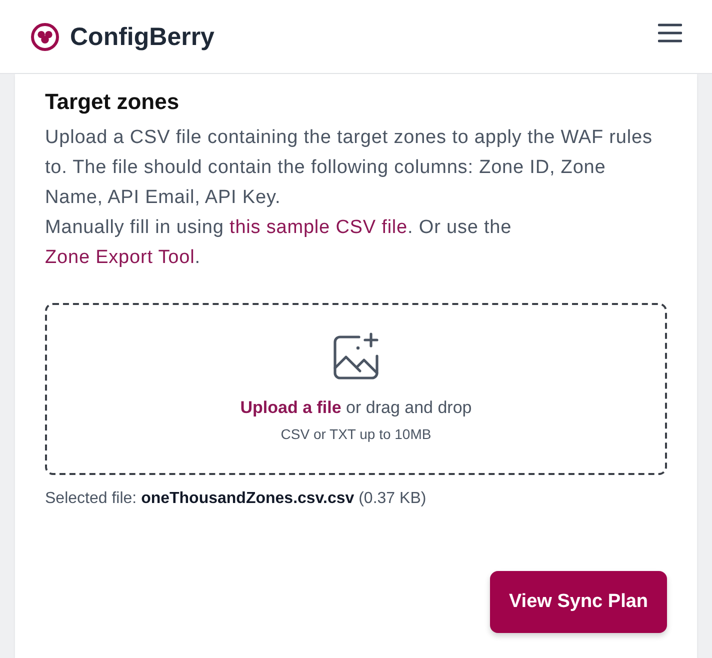 The height and width of the screenshot is (658, 712). Describe the element at coordinates (291, 407) in the screenshot. I see `upload-link: Upload a file` at that location.